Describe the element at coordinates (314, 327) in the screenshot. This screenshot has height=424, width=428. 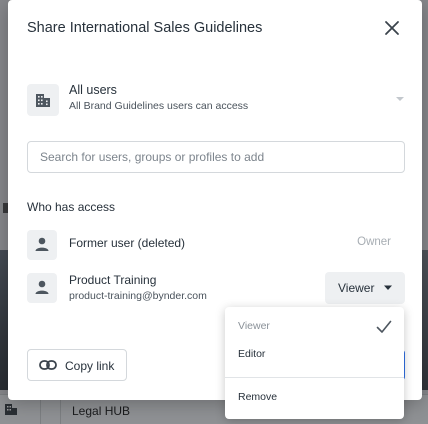
I see `menu-item-viewer: Viewer` at that location.